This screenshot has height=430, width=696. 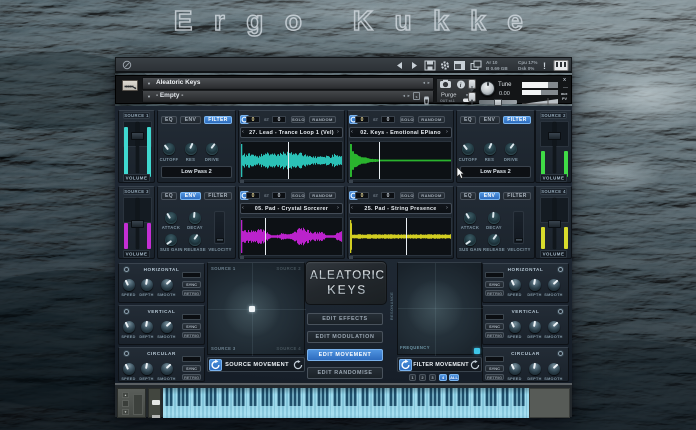 I want to click on svg-text: OUT st.1, so click(x=447, y=101).